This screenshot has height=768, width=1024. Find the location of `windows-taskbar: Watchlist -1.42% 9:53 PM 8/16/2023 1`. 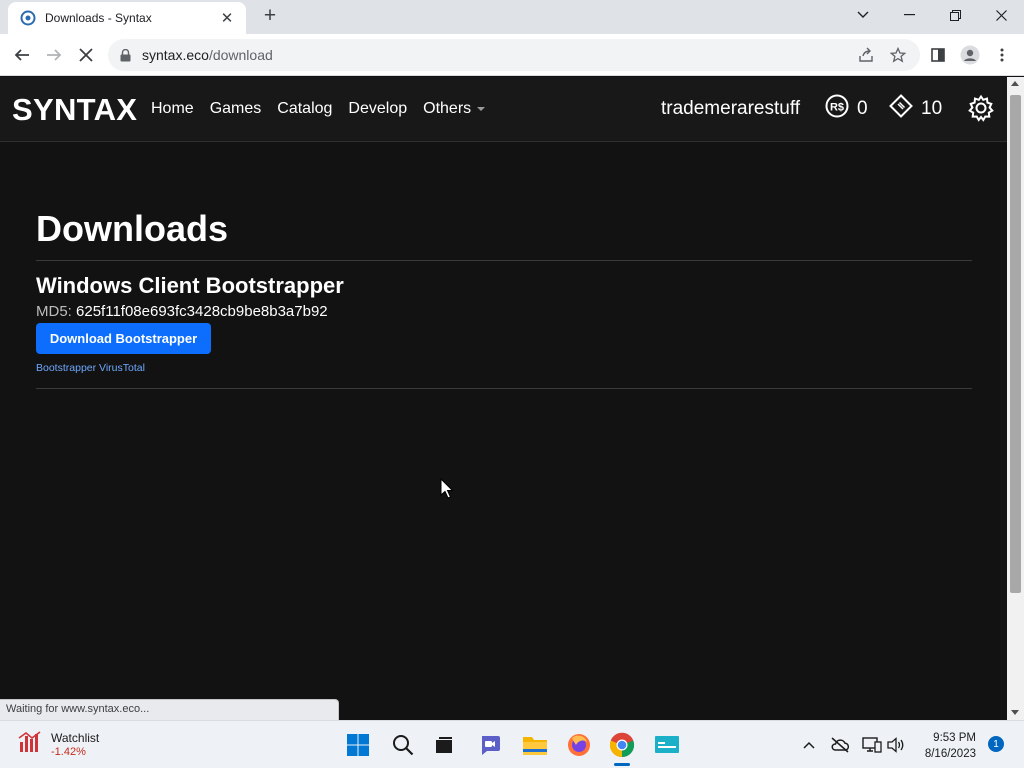

windows-taskbar: Watchlist -1.42% 9:53 PM 8/16/2023 1 is located at coordinates (512, 744).